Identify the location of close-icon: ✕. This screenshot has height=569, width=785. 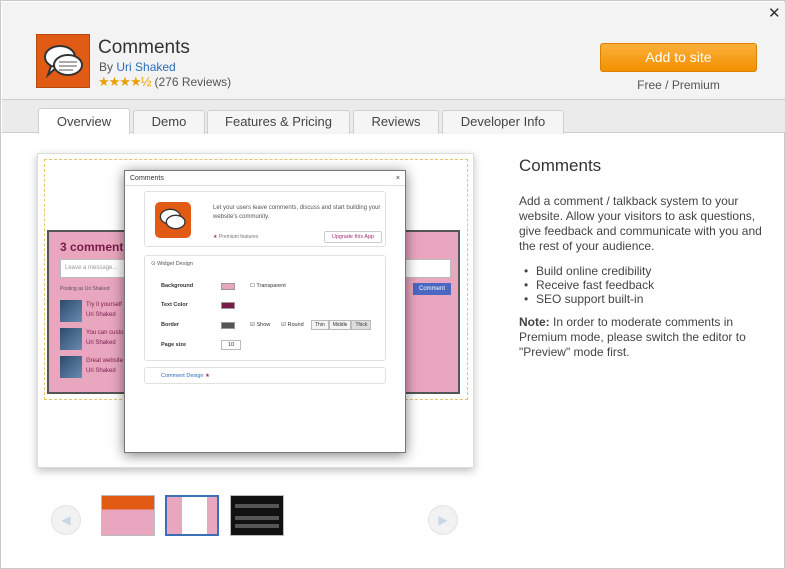
(774, 13).